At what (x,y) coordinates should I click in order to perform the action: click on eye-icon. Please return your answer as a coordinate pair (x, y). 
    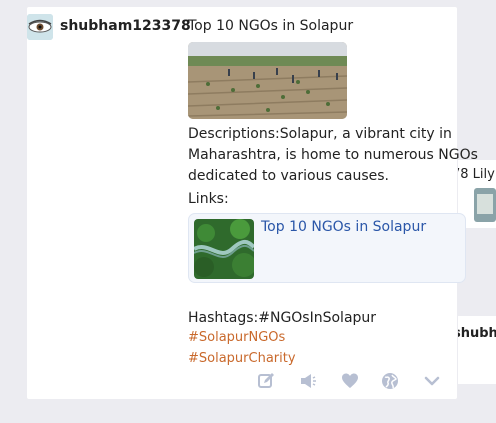
    Looking at the image, I should click on (40, 27).